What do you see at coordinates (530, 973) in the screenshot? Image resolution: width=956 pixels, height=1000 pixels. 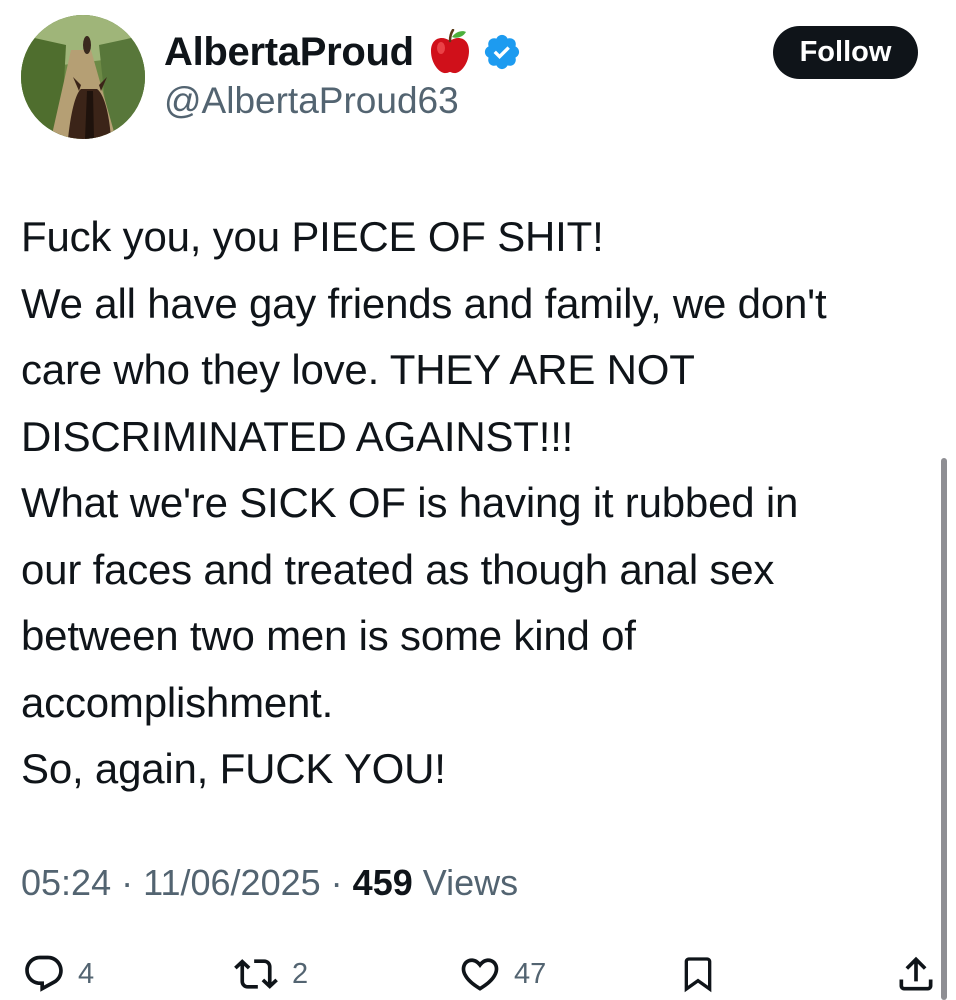 I see `like-count: 47` at bounding box center [530, 973].